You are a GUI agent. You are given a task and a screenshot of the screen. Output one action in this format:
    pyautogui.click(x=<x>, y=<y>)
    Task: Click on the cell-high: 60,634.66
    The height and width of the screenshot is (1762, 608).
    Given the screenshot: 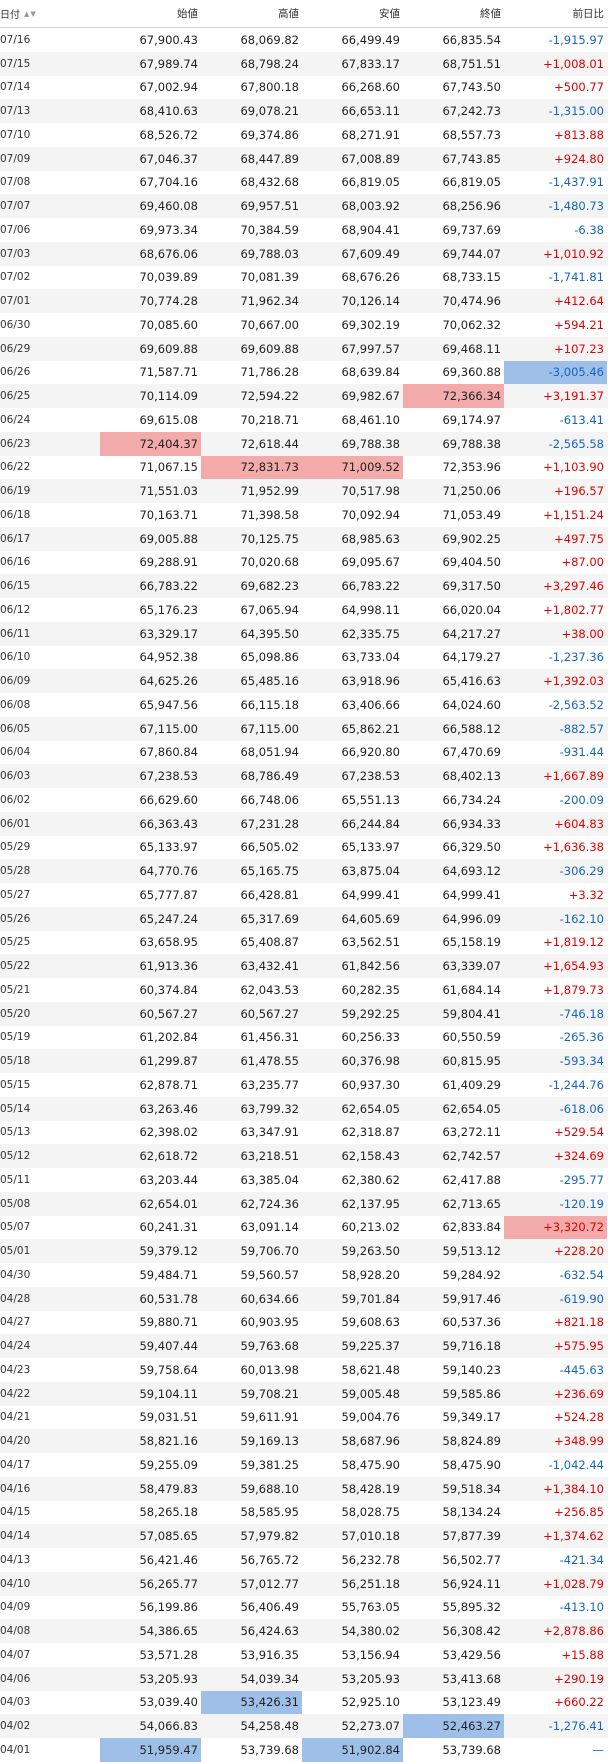 What is the action you would take?
    pyautogui.click(x=269, y=1298)
    